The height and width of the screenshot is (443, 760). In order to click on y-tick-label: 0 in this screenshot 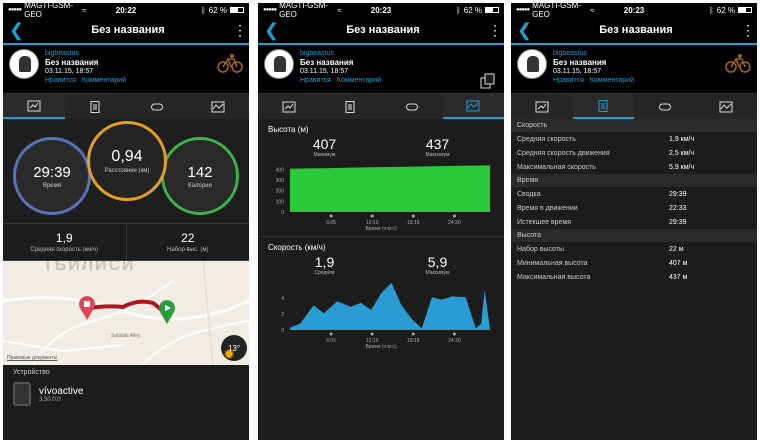, I will do `click(282, 213)`.